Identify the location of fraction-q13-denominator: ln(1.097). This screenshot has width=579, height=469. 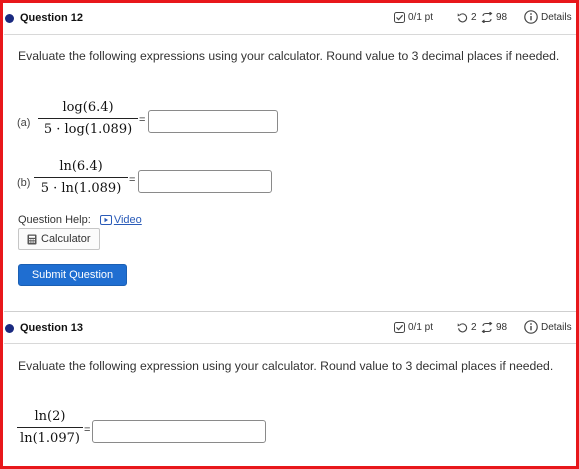
(50, 438).